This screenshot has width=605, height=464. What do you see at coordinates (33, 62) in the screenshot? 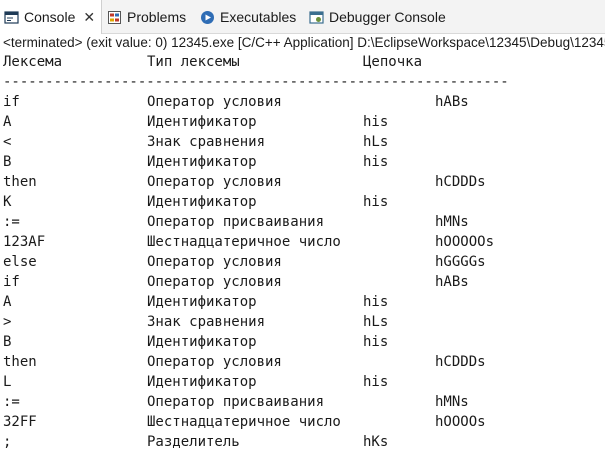
I see `header-lexeme: Лексема` at bounding box center [33, 62].